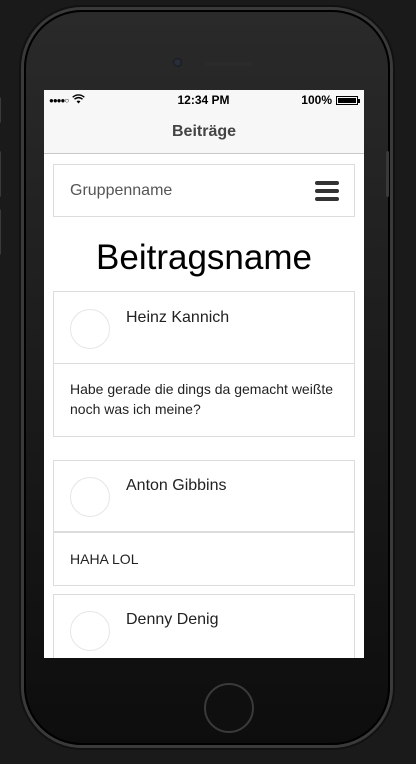  I want to click on status-time: 12:34 PM, so click(203, 100).